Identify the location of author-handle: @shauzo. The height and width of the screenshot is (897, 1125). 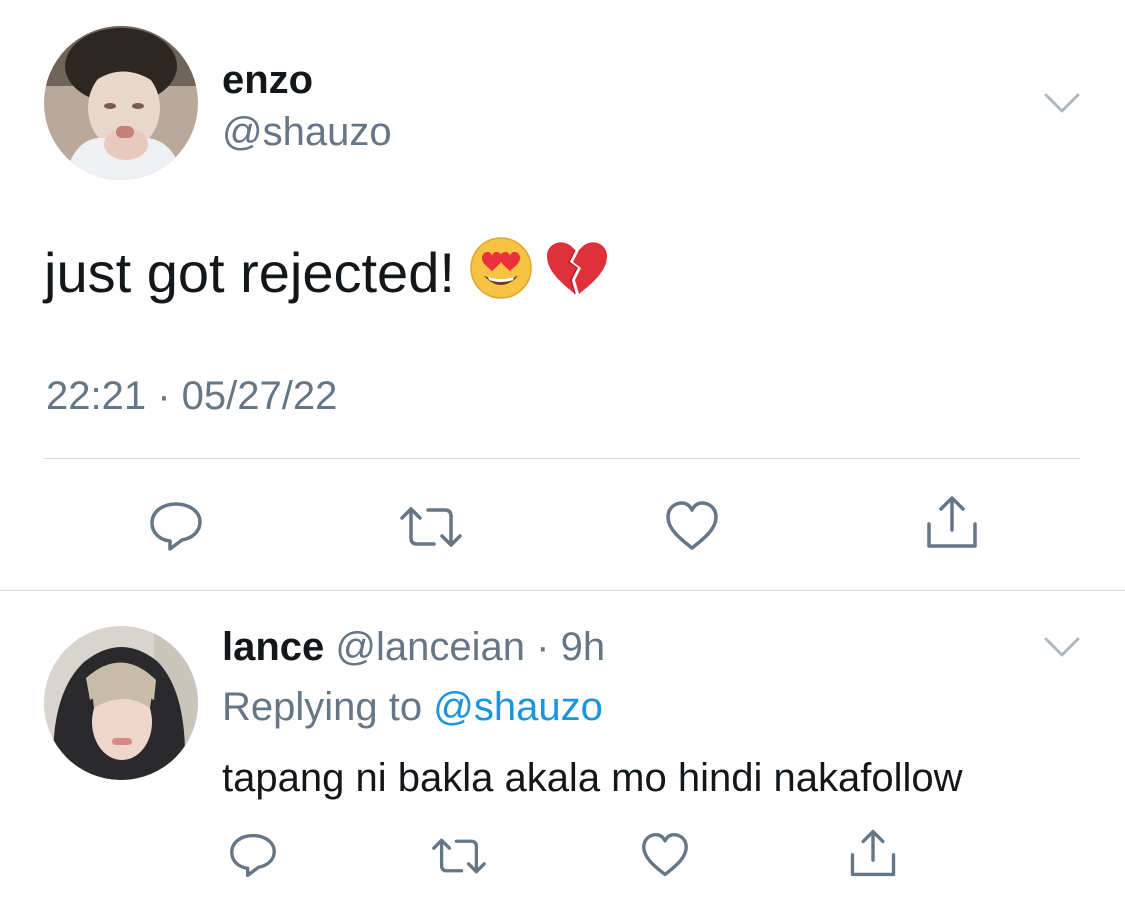
(307, 132).